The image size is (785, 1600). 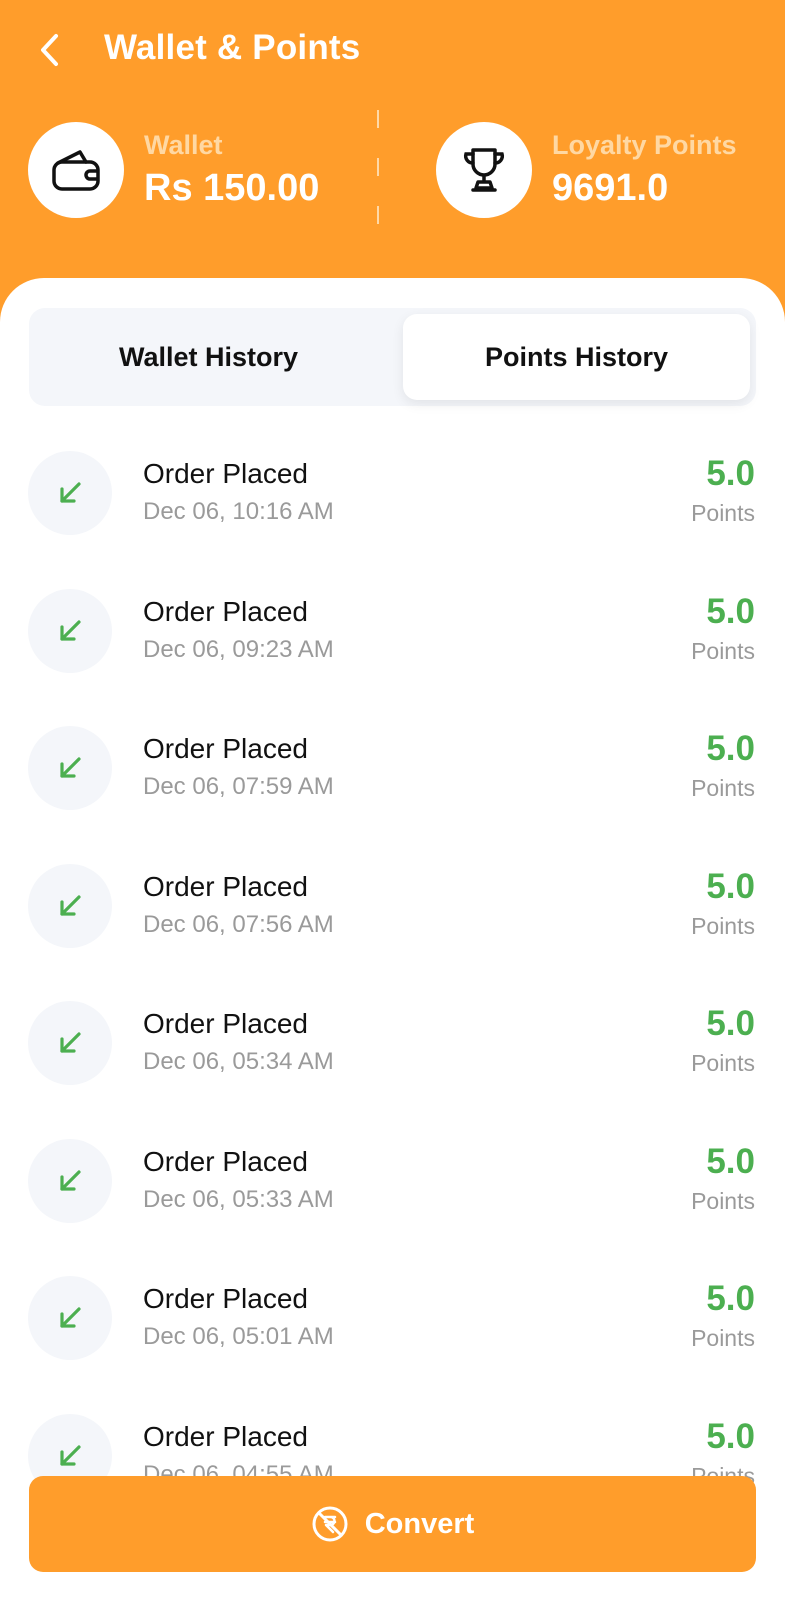 What do you see at coordinates (238, 924) in the screenshot?
I see `transaction-time: Dec 06, 07:56 AM` at bounding box center [238, 924].